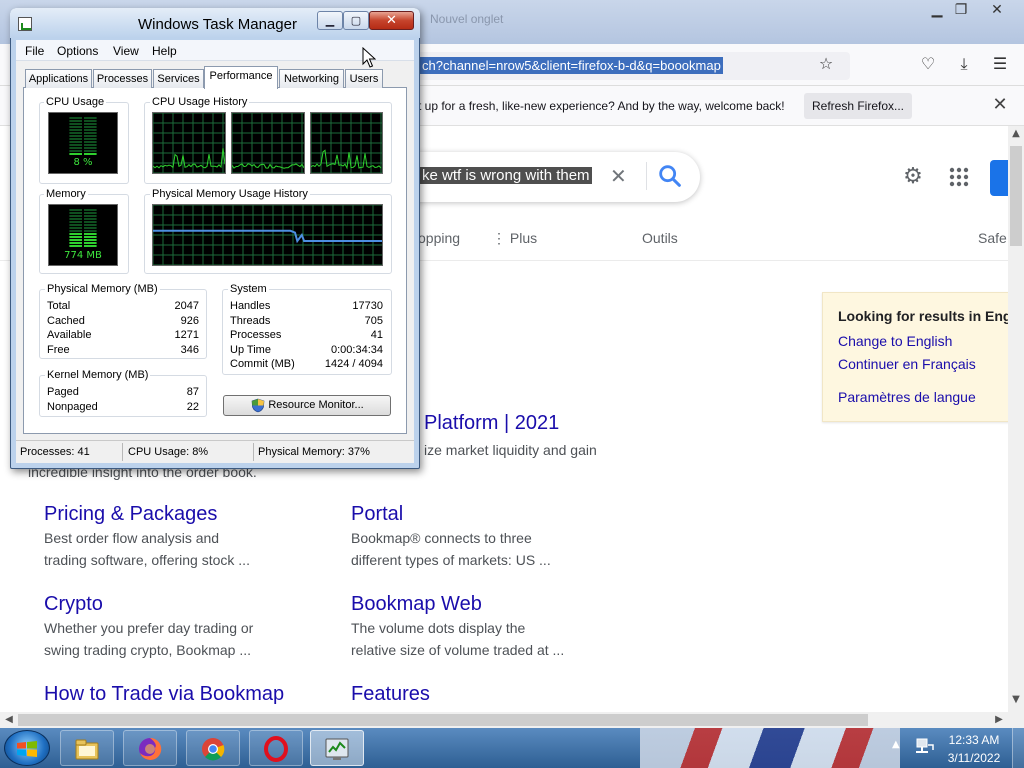 The image size is (1024, 768). What do you see at coordinates (149, 628) in the screenshot?
I see `sitelink-snippet: Whether you prefer day trading or` at bounding box center [149, 628].